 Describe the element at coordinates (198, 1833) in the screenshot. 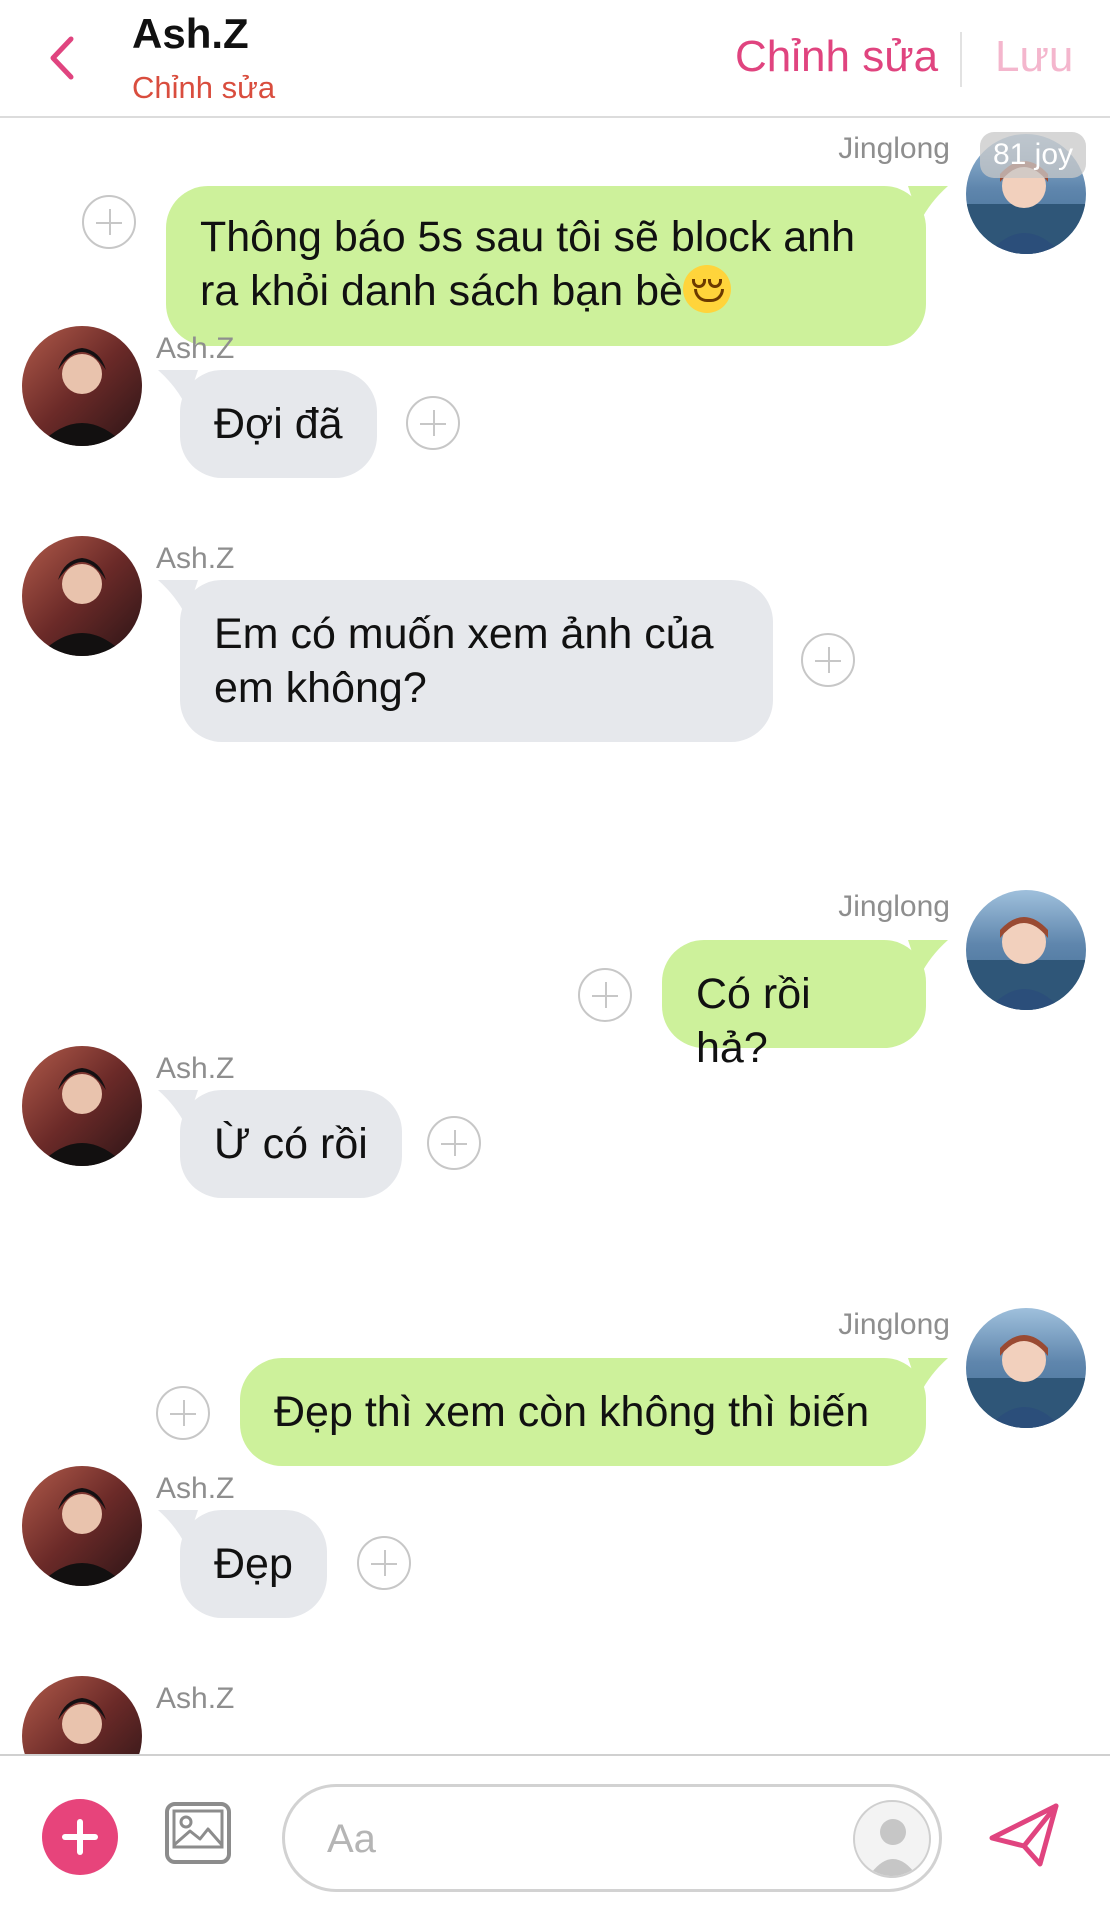

I see `image-icon` at that location.